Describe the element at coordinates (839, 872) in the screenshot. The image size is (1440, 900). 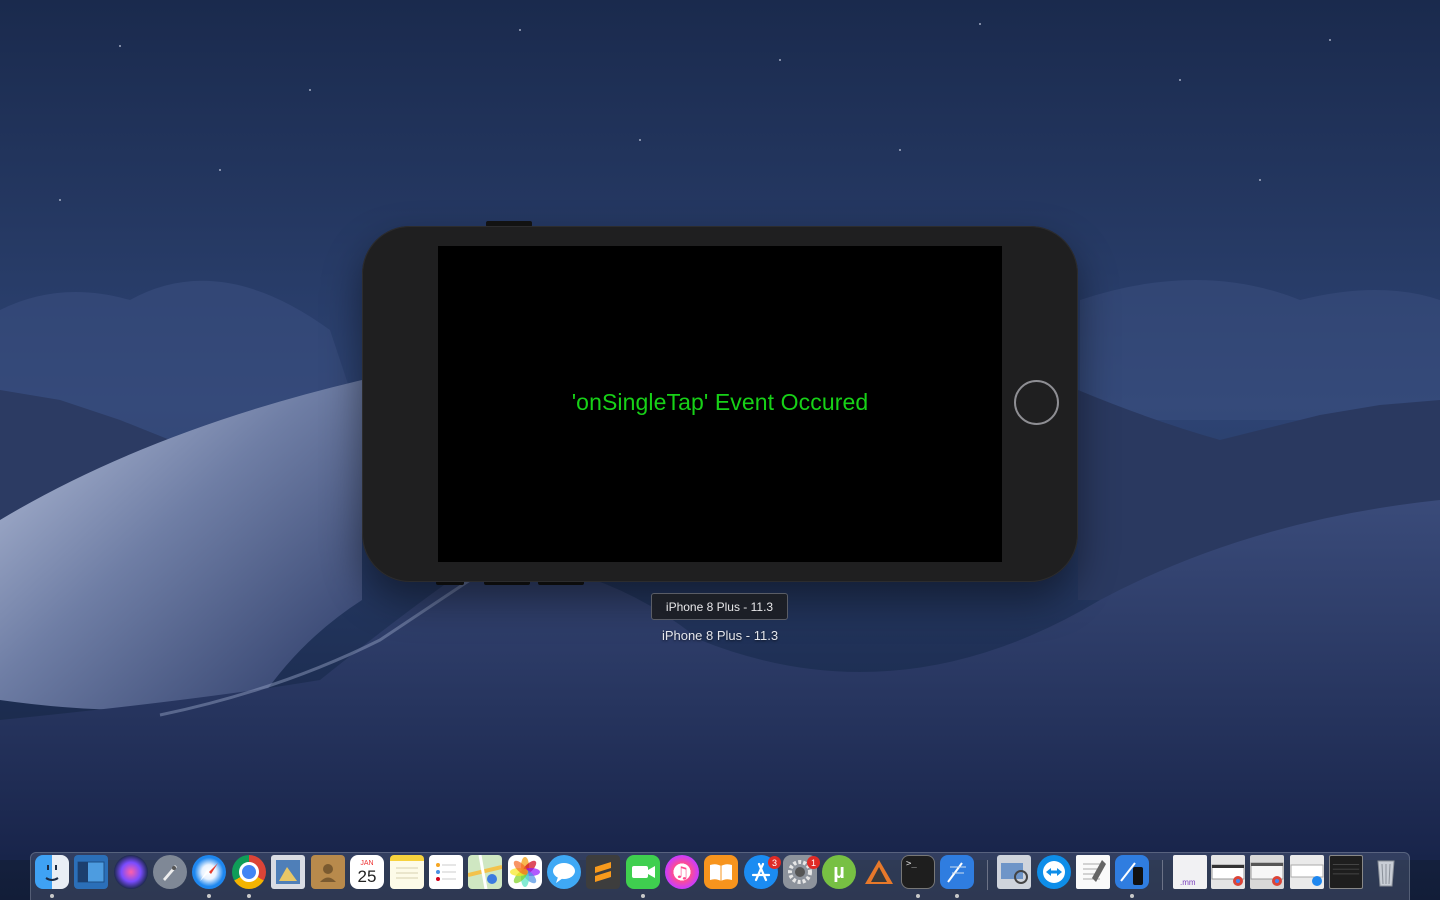
I see `utorrent-icon: µ` at that location.